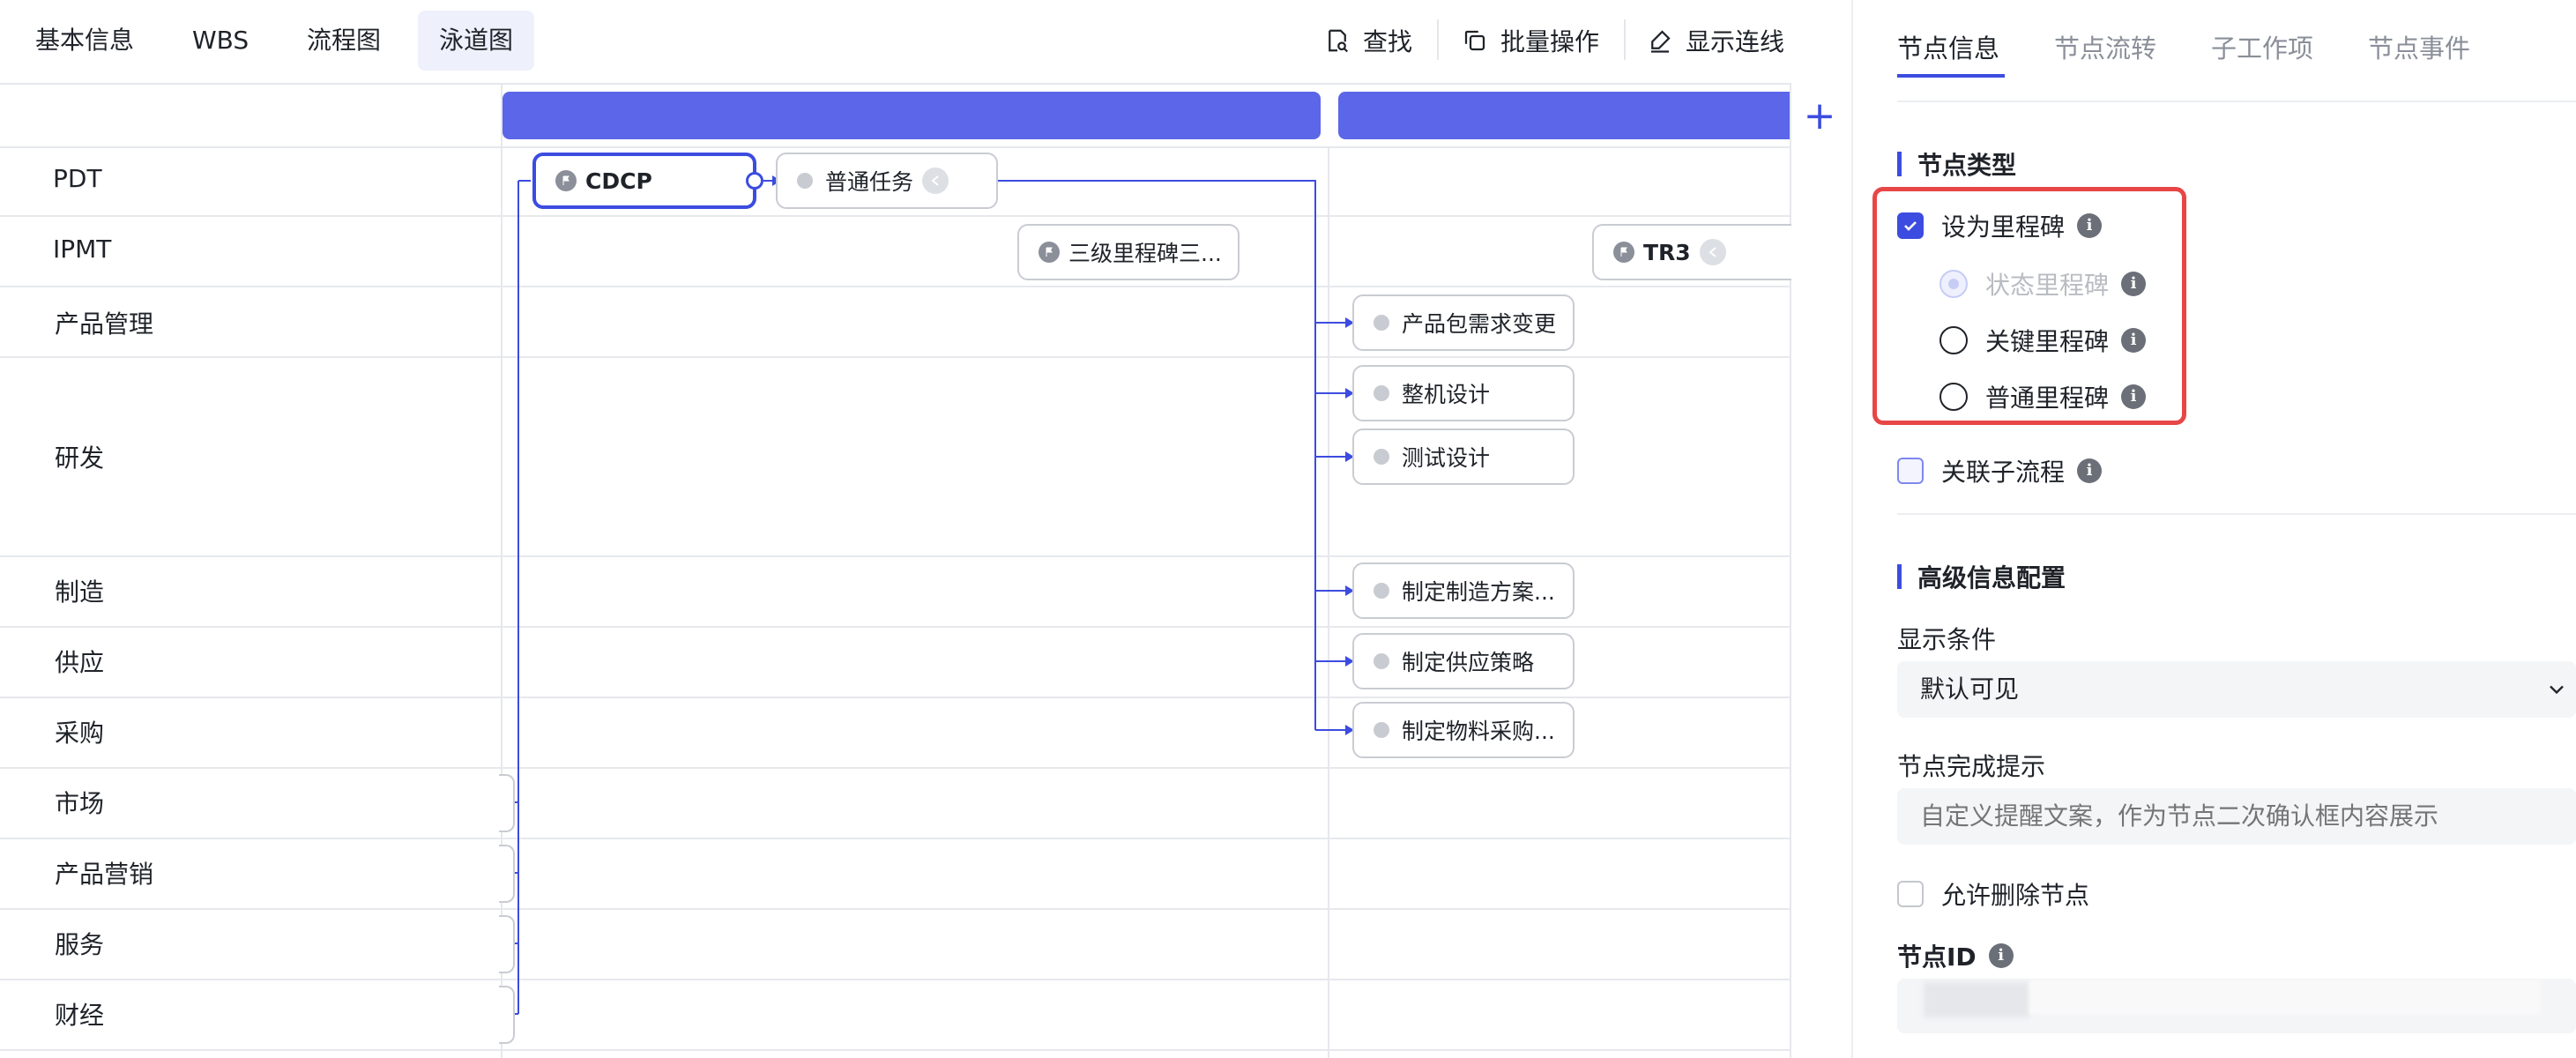 The width and height of the screenshot is (2576, 1058). Describe the element at coordinates (1691, 252) in the screenshot. I see `node-tr3: TR3` at that location.